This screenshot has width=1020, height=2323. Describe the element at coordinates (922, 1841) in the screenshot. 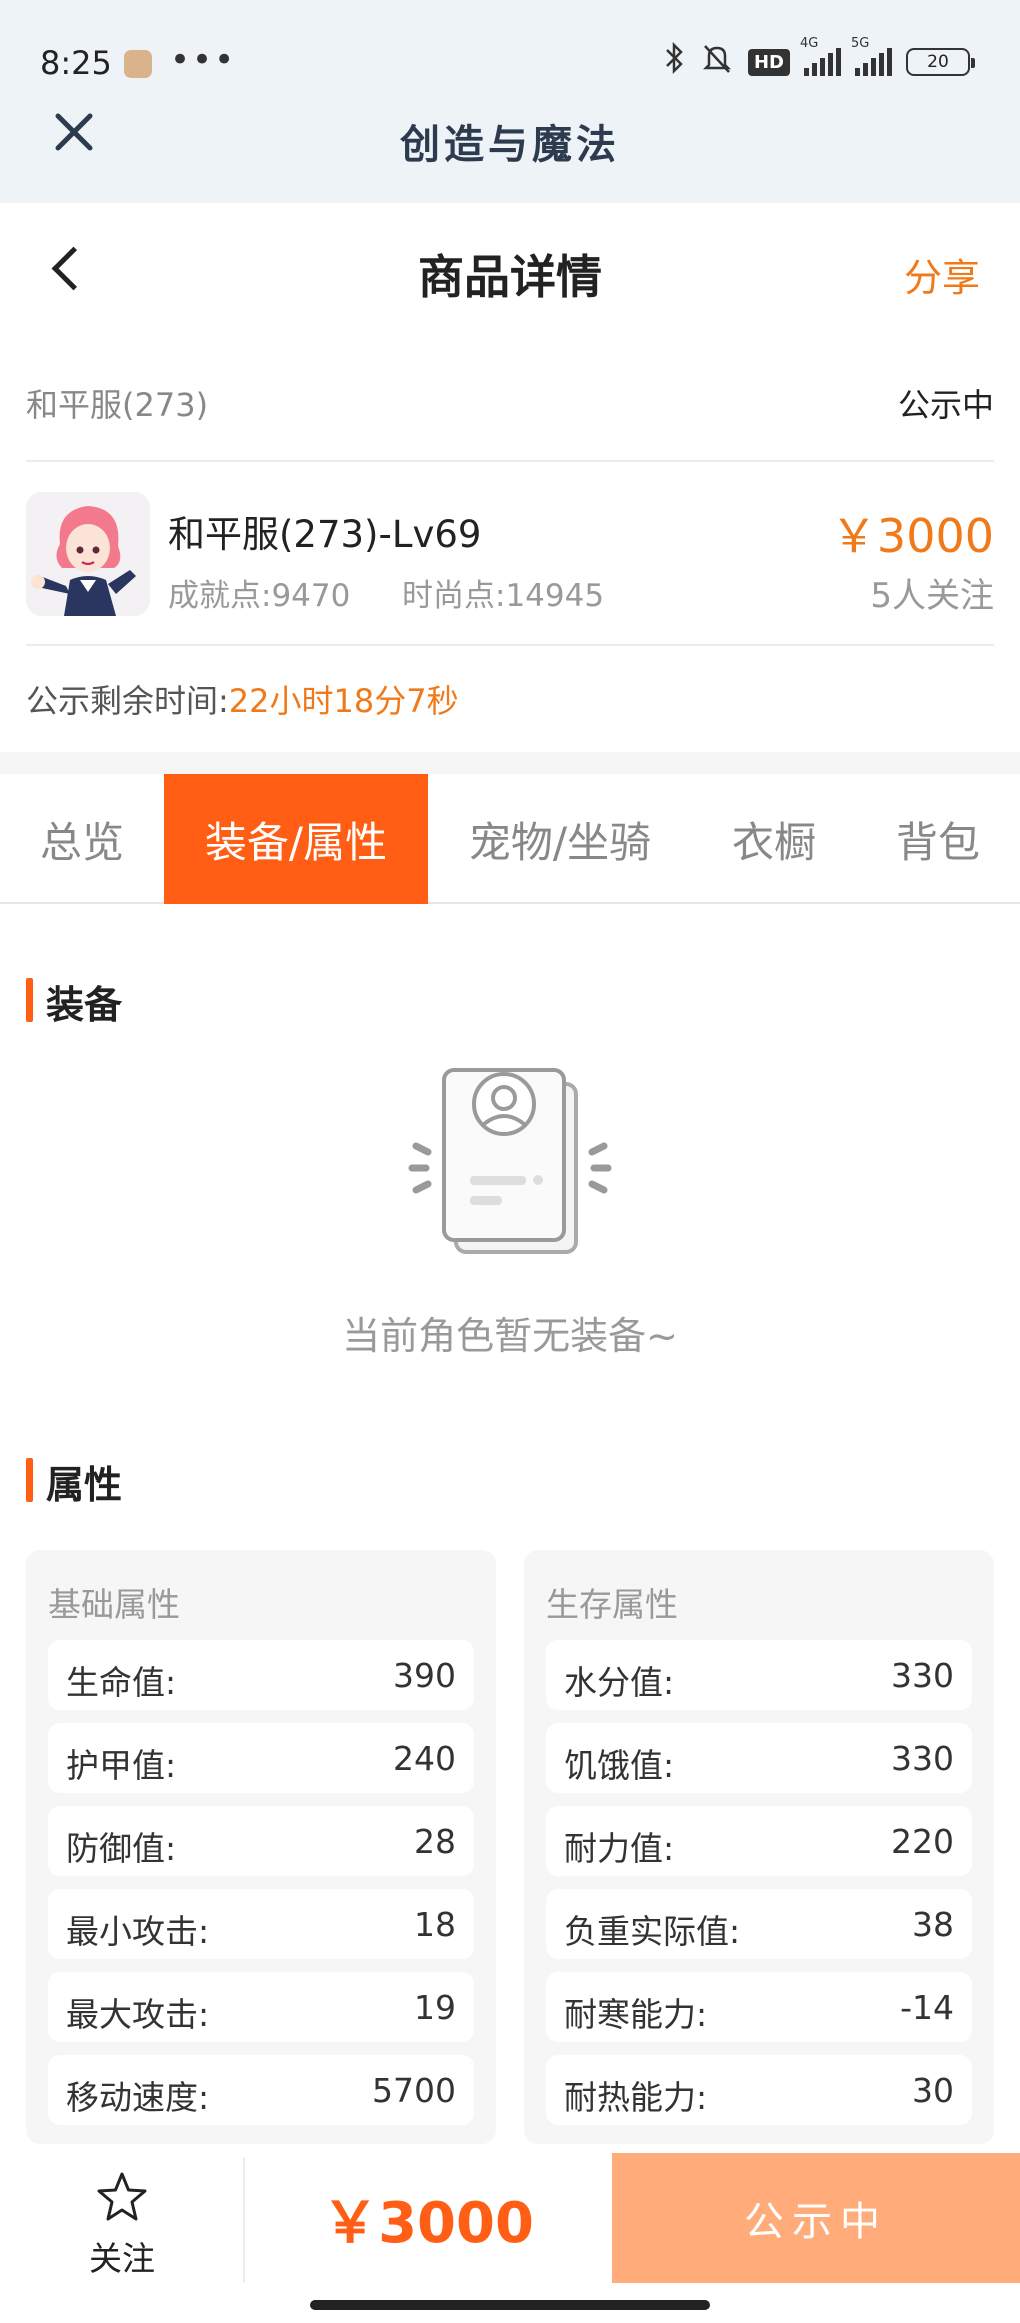

I see `attribute-value: 220` at that location.